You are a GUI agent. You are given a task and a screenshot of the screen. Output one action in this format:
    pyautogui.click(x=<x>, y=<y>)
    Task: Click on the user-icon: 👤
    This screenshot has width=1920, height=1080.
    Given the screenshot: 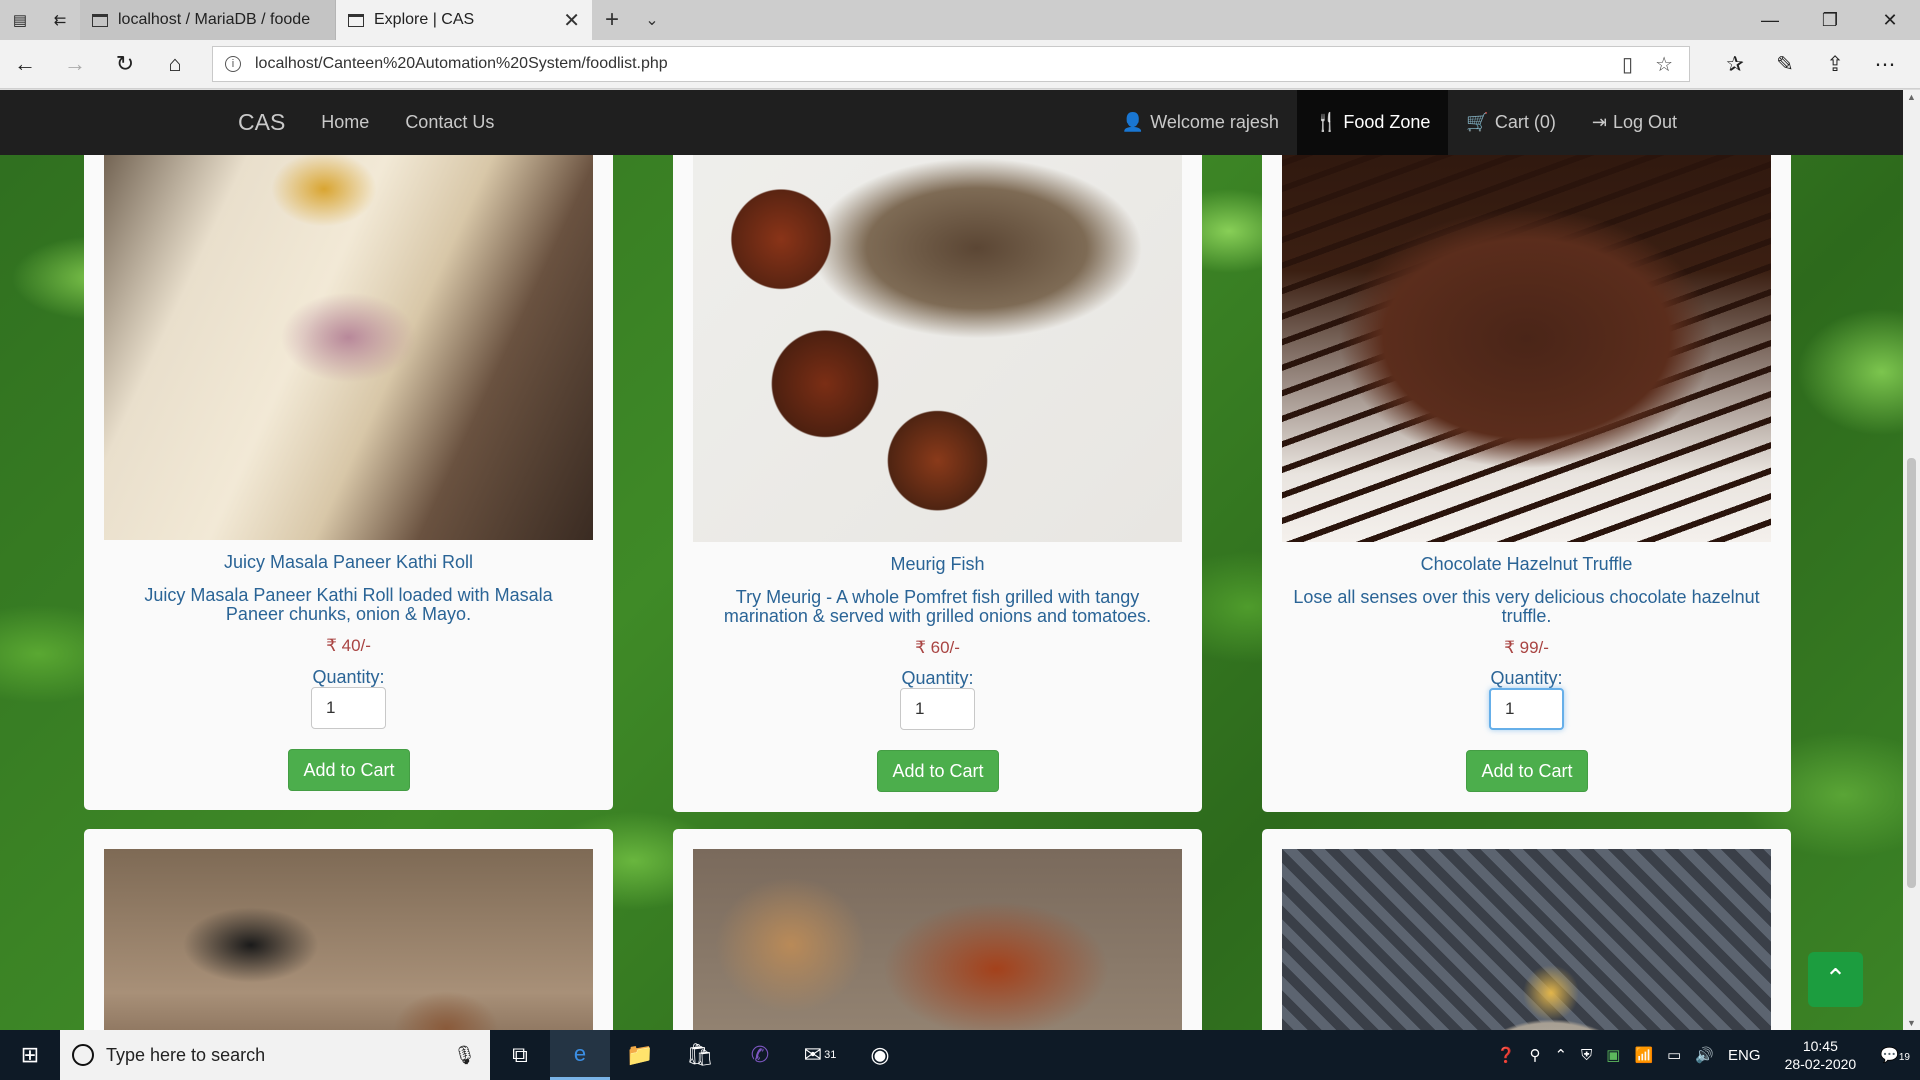 What is the action you would take?
    pyautogui.click(x=1133, y=122)
    